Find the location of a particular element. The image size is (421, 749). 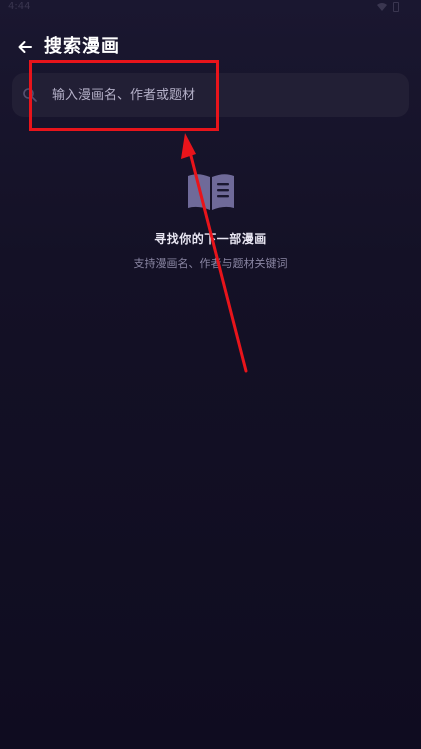

battery-icon is located at coordinates (396, 7).